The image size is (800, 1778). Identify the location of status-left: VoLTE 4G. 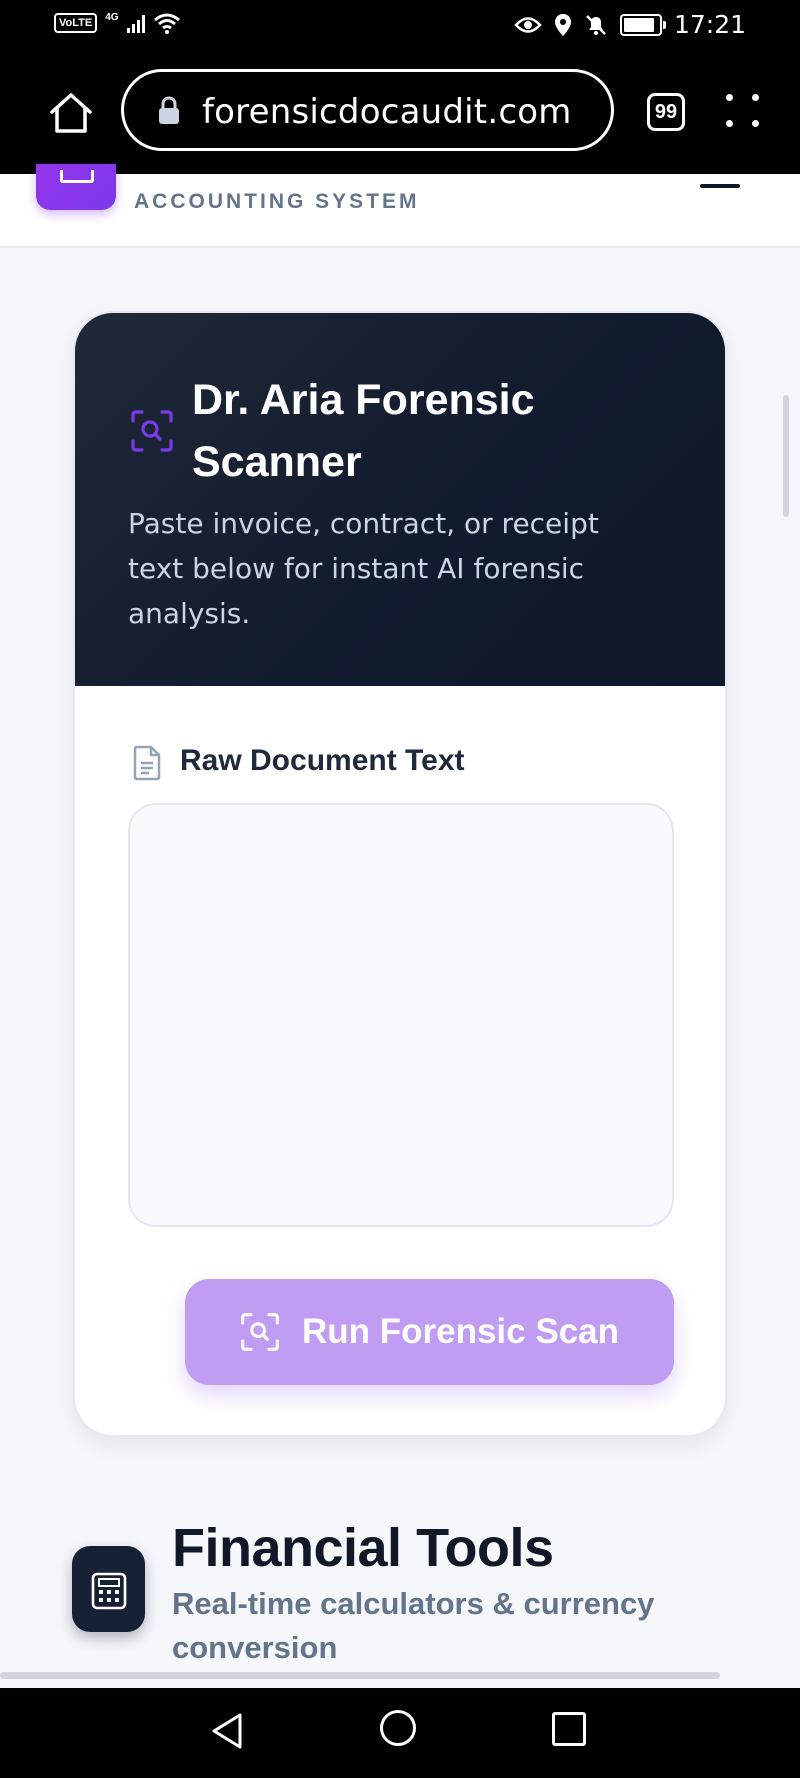
(117, 23).